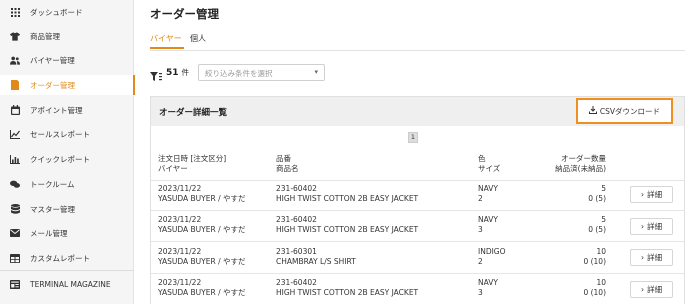 This screenshot has width=688, height=304. Describe the element at coordinates (492, 256) in the screenshot. I see `color-size-cell: INDIGO 2` at that location.